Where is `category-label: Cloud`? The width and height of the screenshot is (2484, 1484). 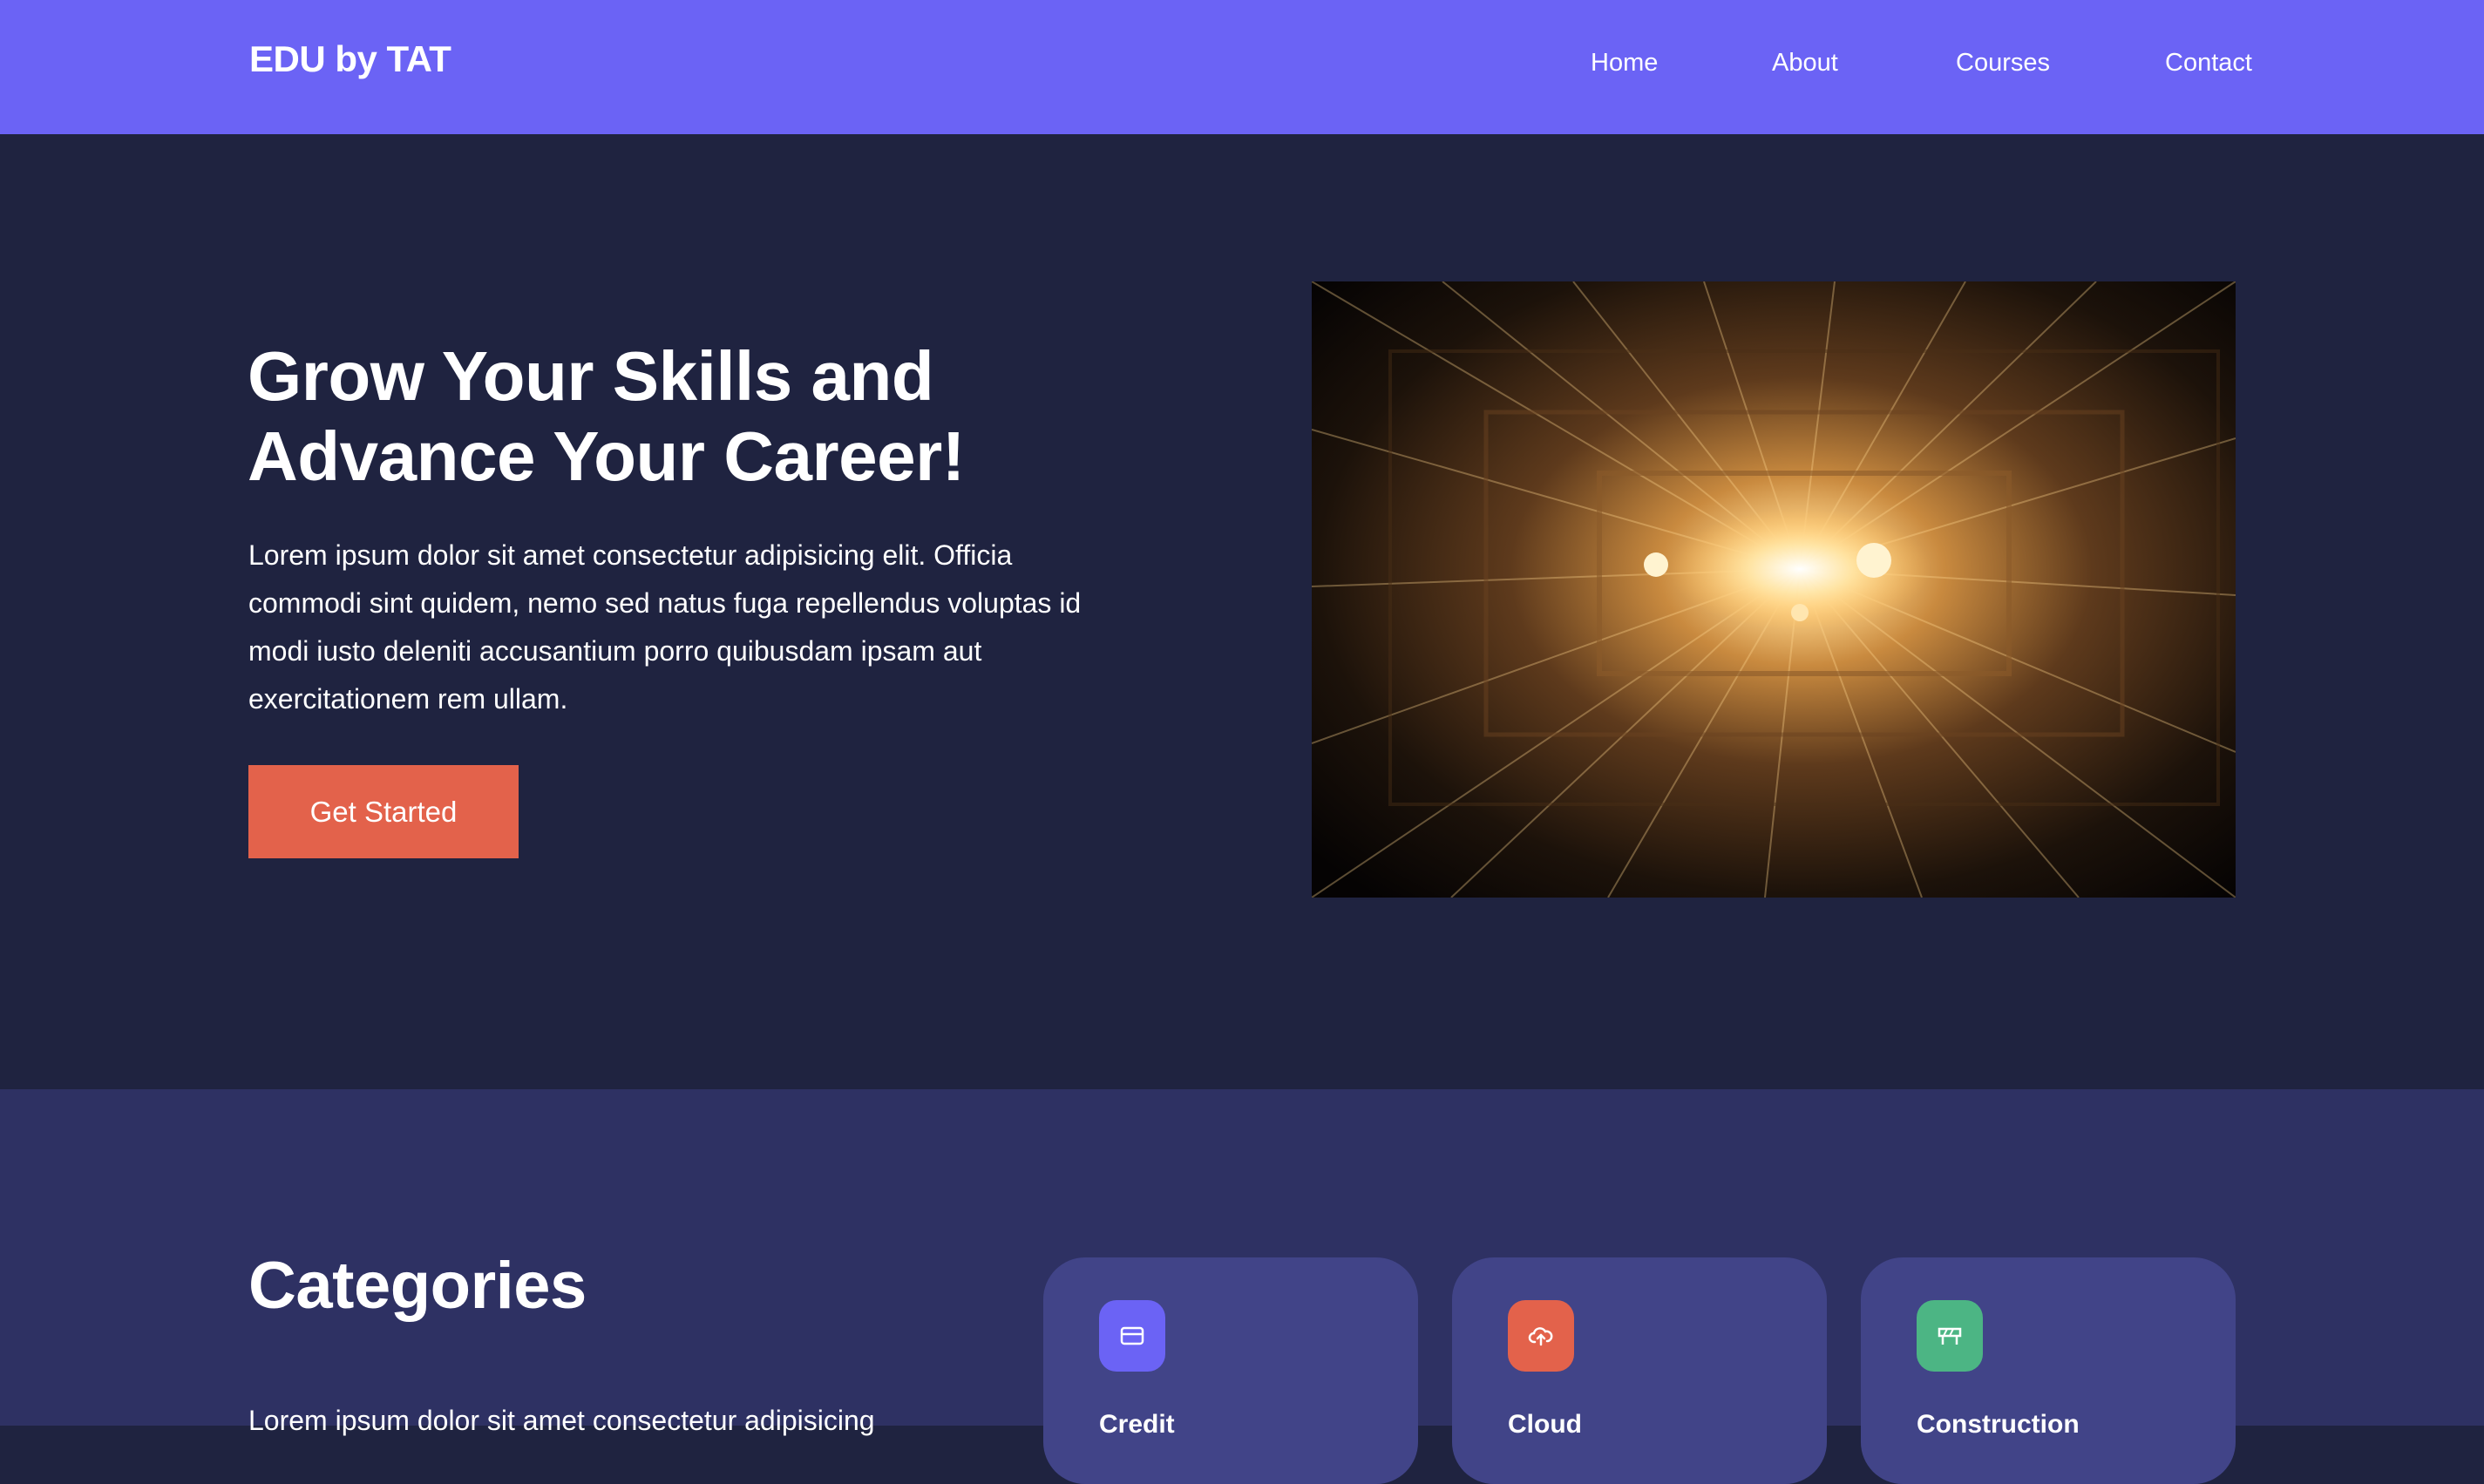 category-label: Cloud is located at coordinates (1545, 1424).